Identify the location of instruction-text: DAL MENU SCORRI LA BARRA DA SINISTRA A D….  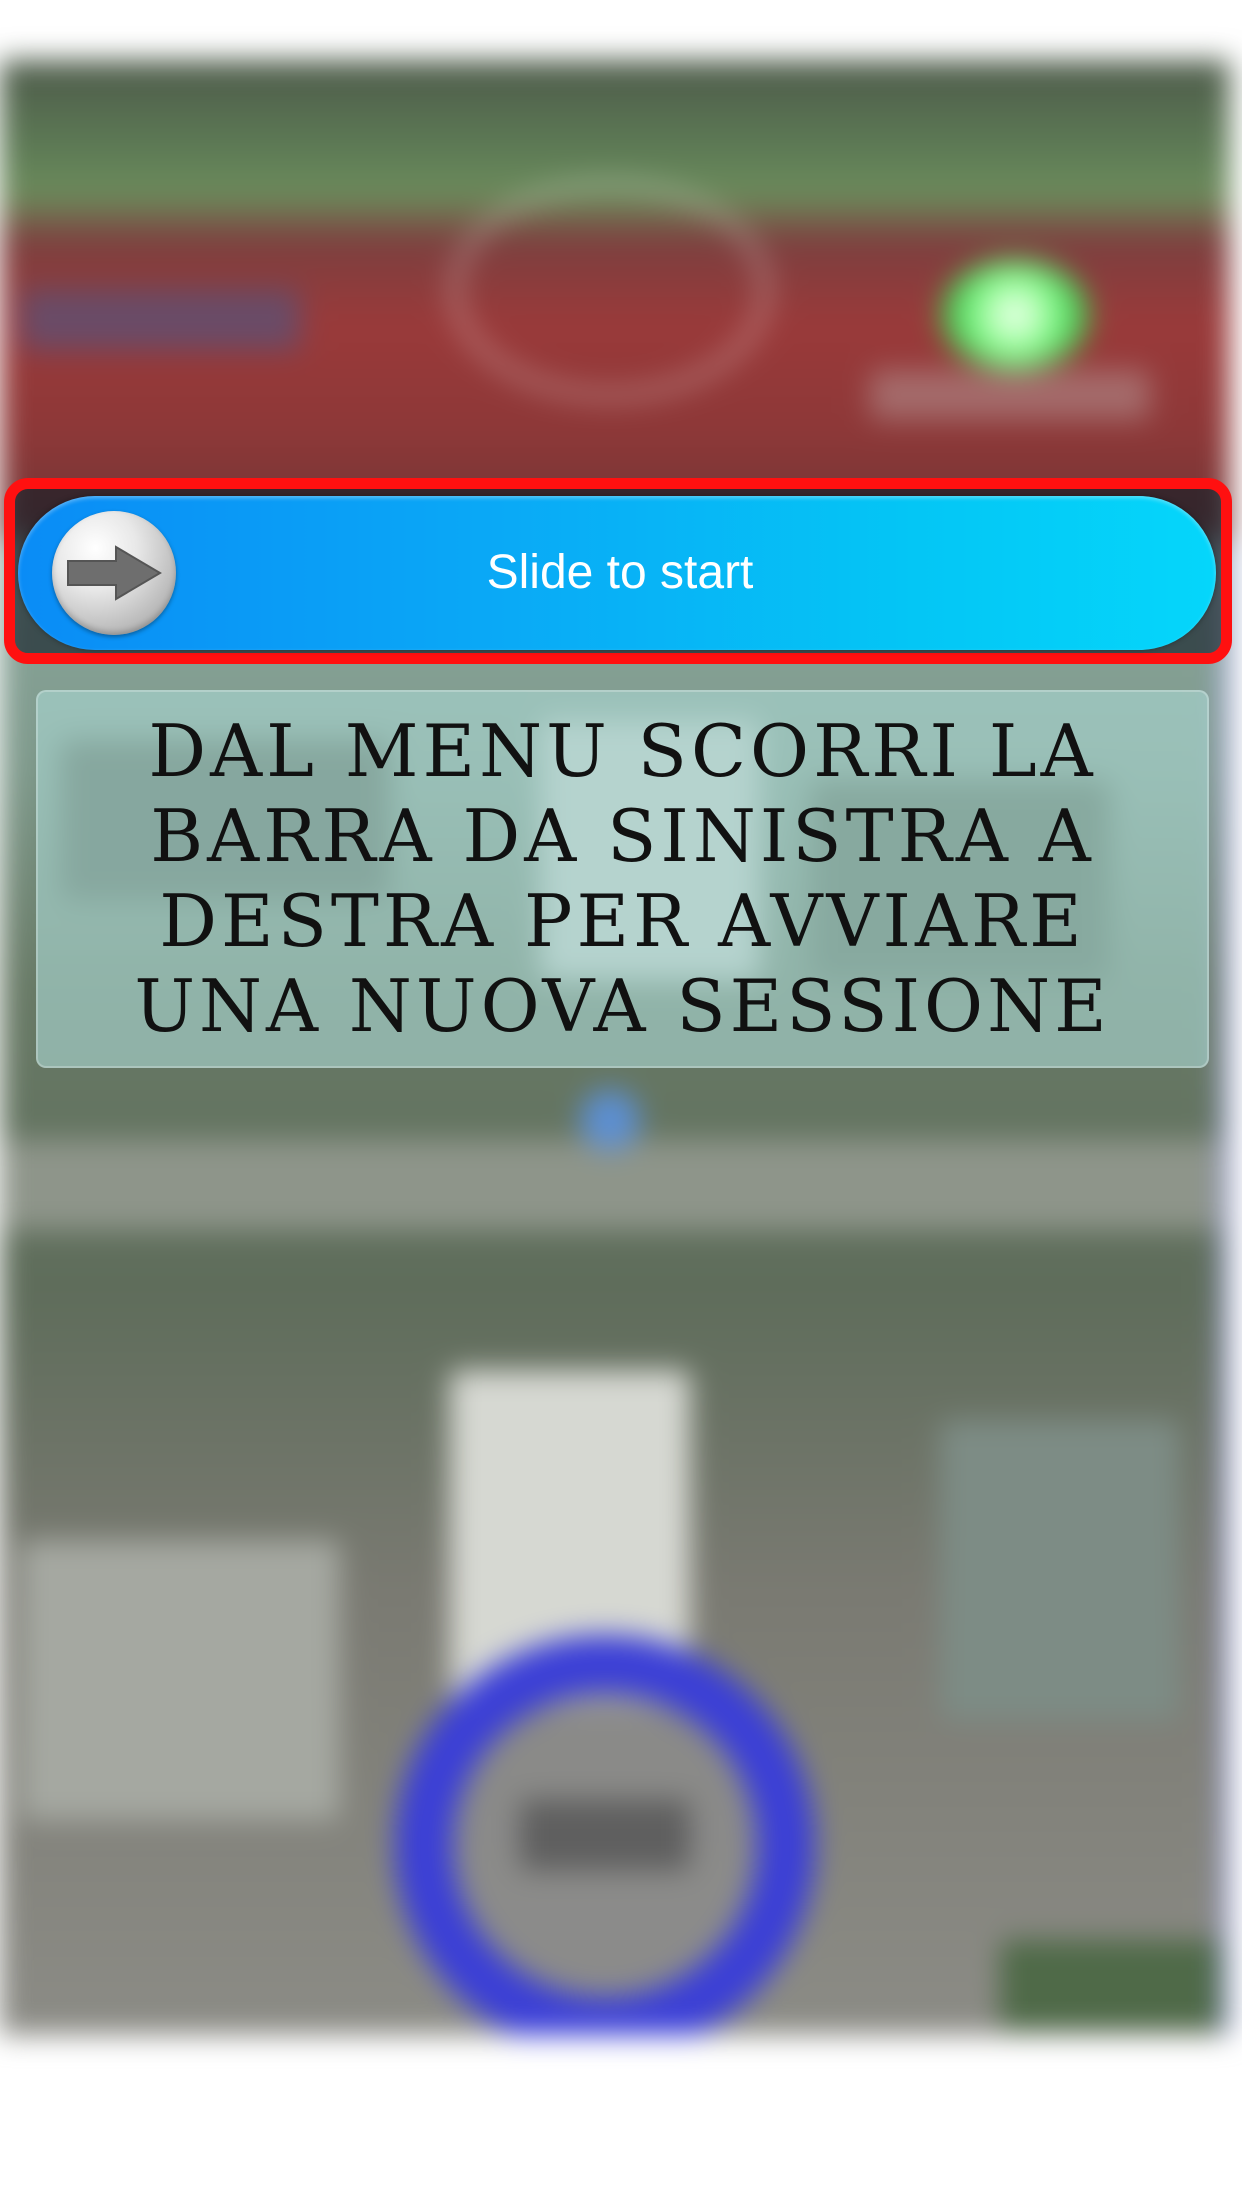
(622, 878).